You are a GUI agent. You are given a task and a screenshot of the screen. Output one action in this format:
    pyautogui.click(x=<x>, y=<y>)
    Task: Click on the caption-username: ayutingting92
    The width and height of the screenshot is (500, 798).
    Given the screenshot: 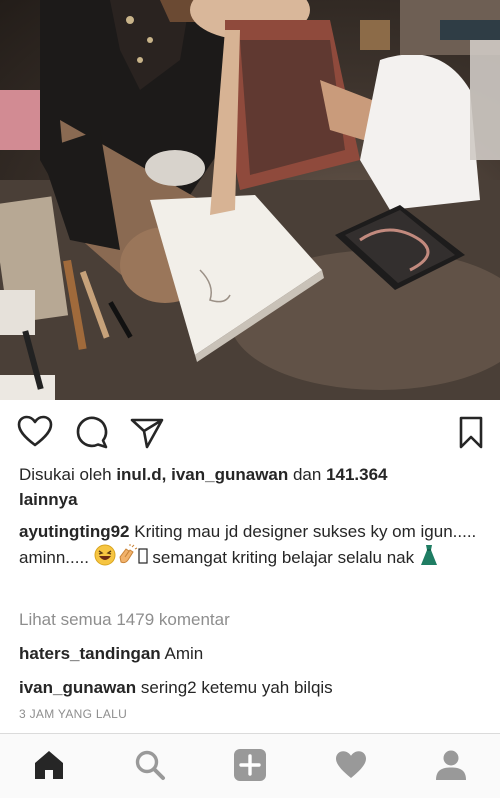 What is the action you would take?
    pyautogui.click(x=74, y=531)
    